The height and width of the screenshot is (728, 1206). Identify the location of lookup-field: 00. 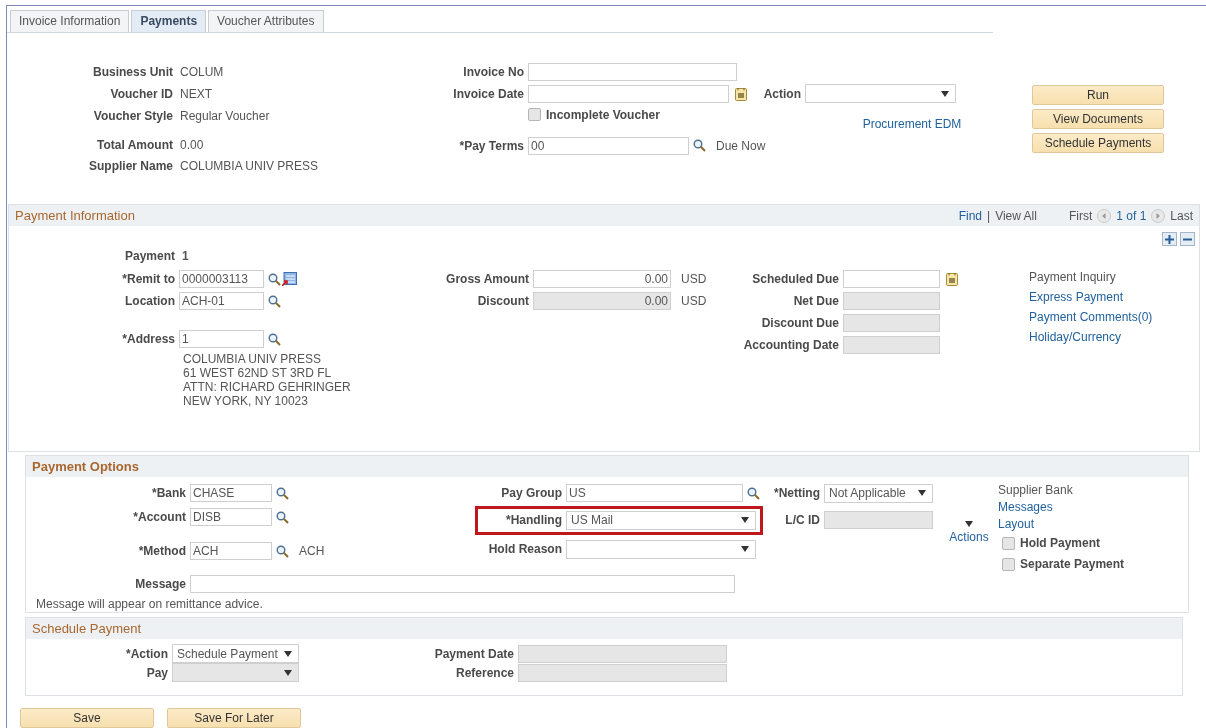
(608, 145).